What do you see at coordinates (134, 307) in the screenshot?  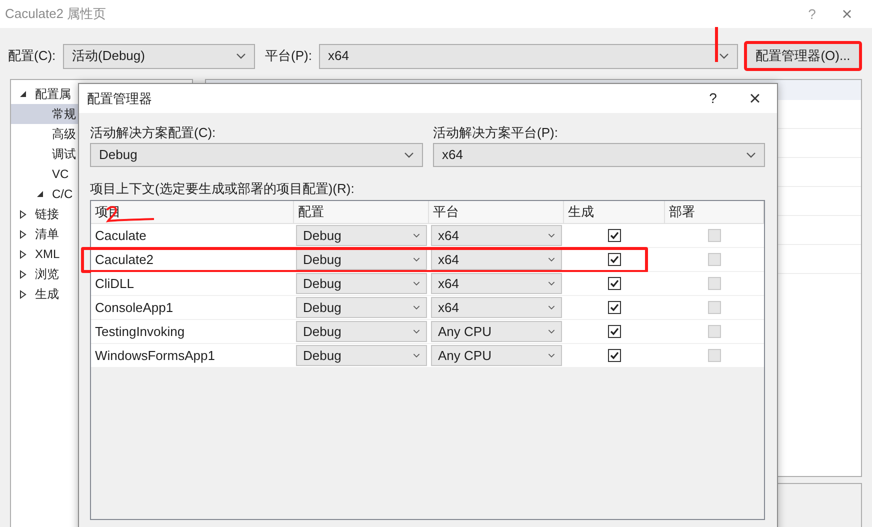 I see `table-cell-text: ConsoleApp1` at bounding box center [134, 307].